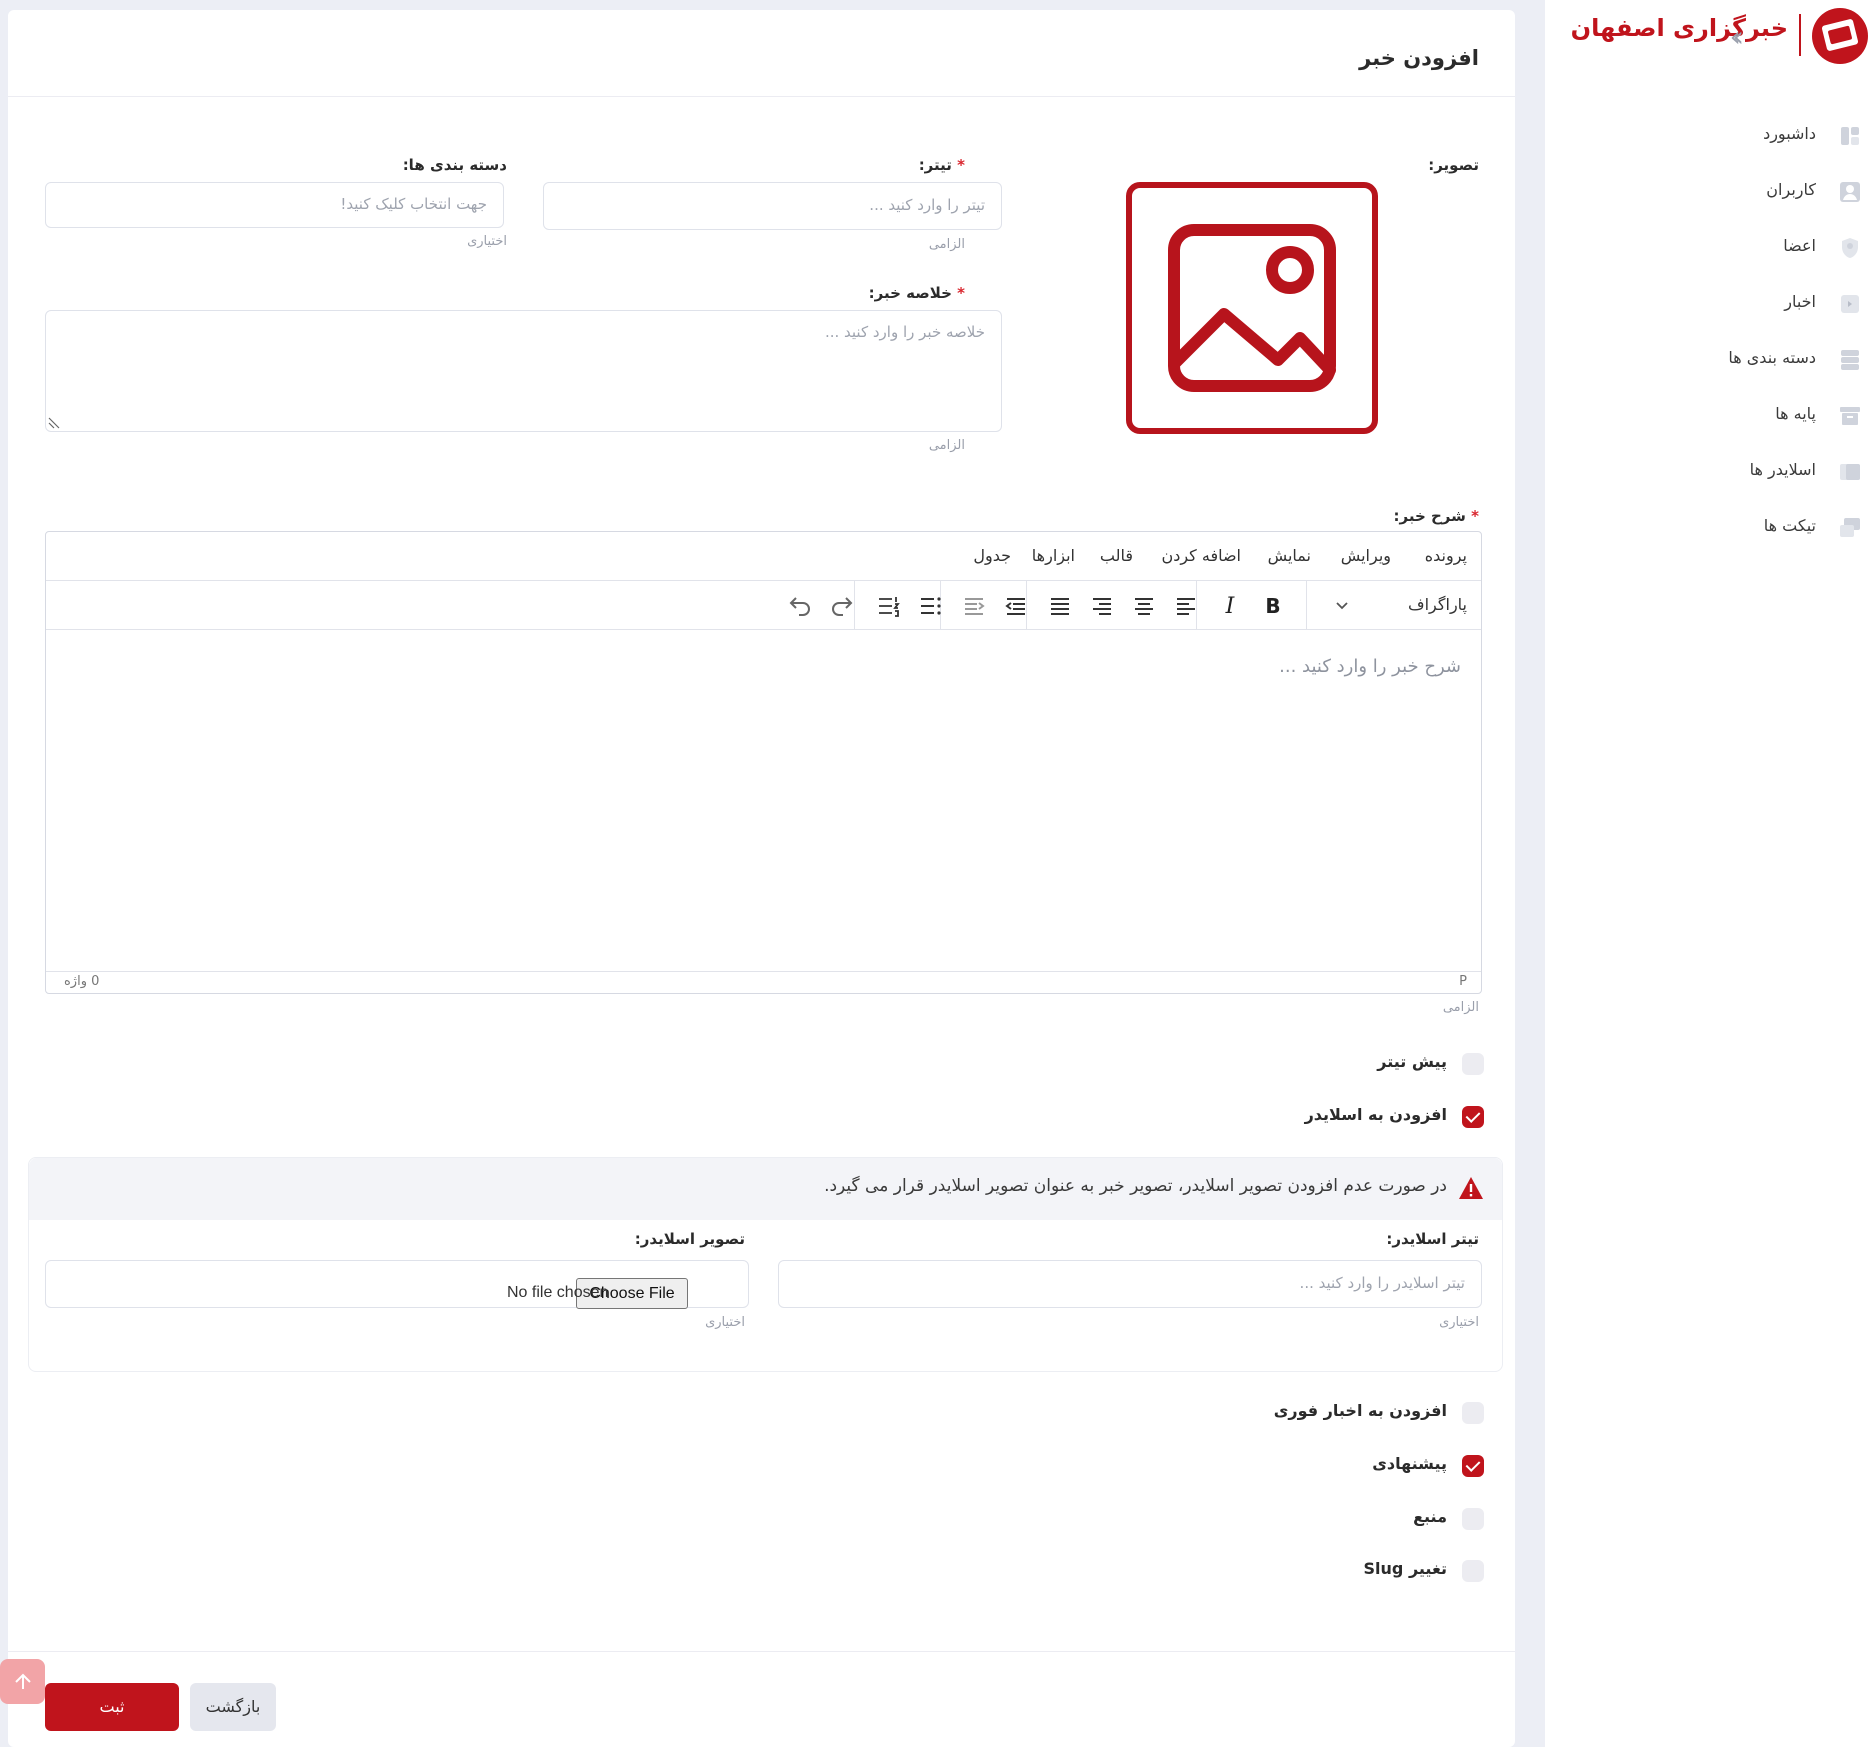 Image resolution: width=1876 pixels, height=1747 pixels. What do you see at coordinates (1473, 1064) in the screenshot?
I see `pre-title-checkbox` at bounding box center [1473, 1064].